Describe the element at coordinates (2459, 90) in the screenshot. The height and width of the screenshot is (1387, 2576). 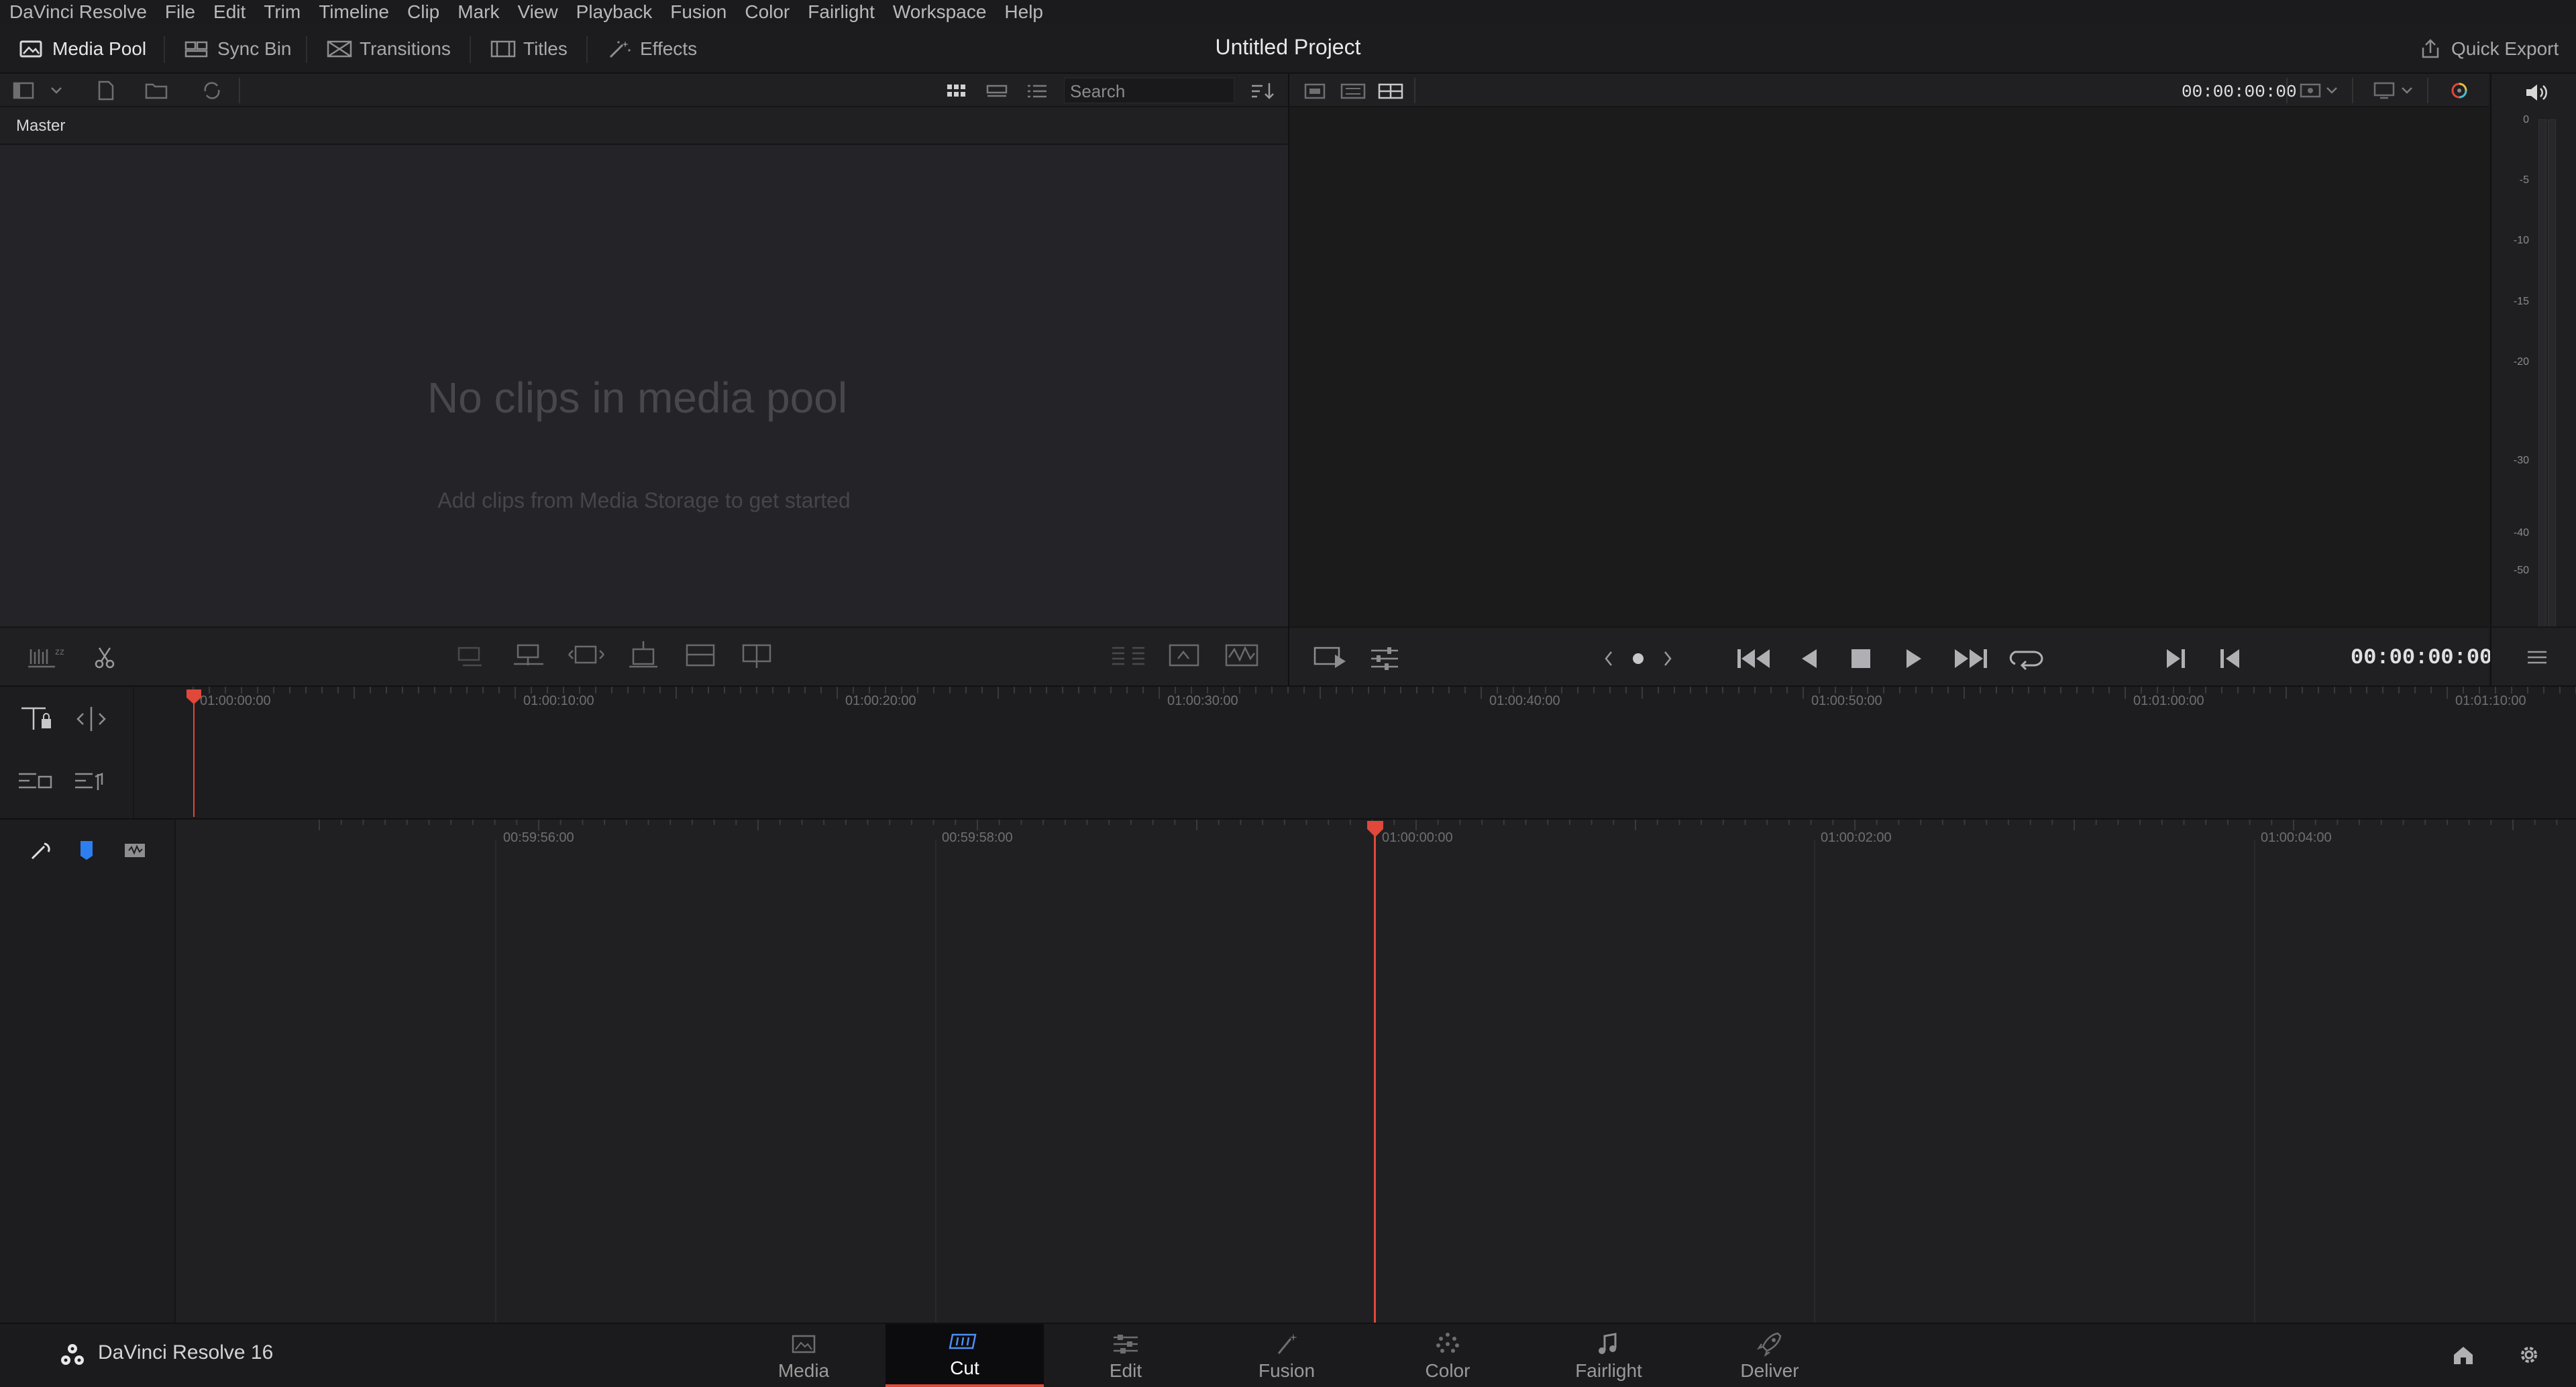
I see `color-wheel-icon` at that location.